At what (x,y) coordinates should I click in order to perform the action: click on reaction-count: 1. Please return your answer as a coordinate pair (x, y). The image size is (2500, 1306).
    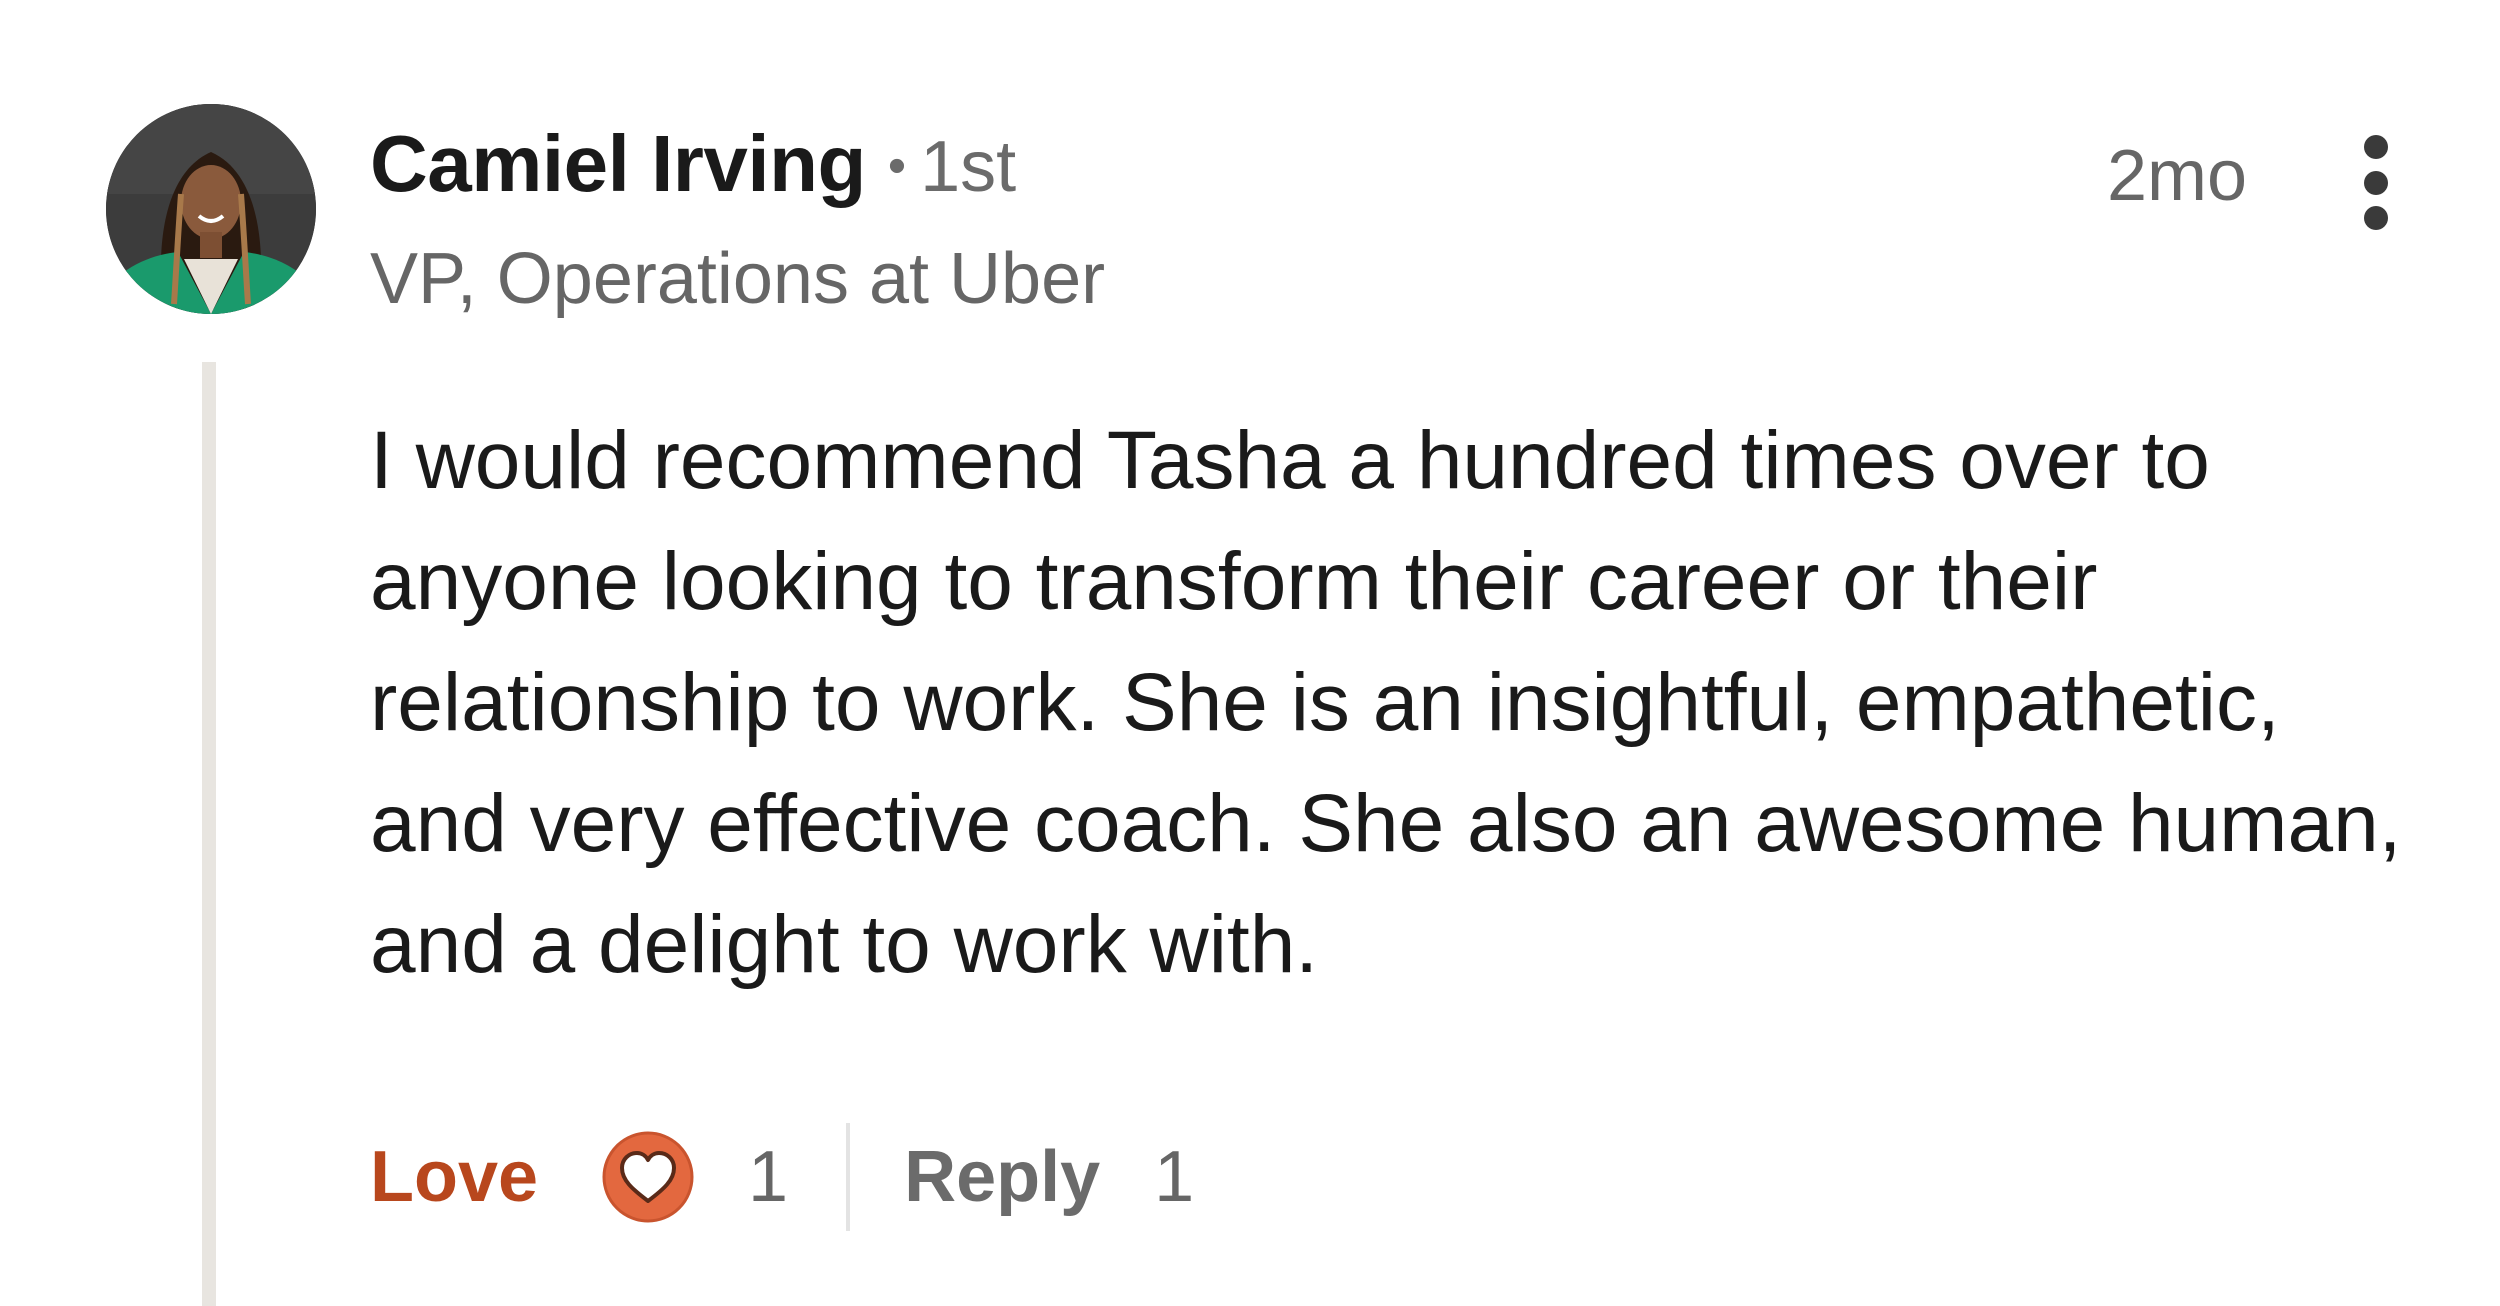
    Looking at the image, I should click on (768, 1177).